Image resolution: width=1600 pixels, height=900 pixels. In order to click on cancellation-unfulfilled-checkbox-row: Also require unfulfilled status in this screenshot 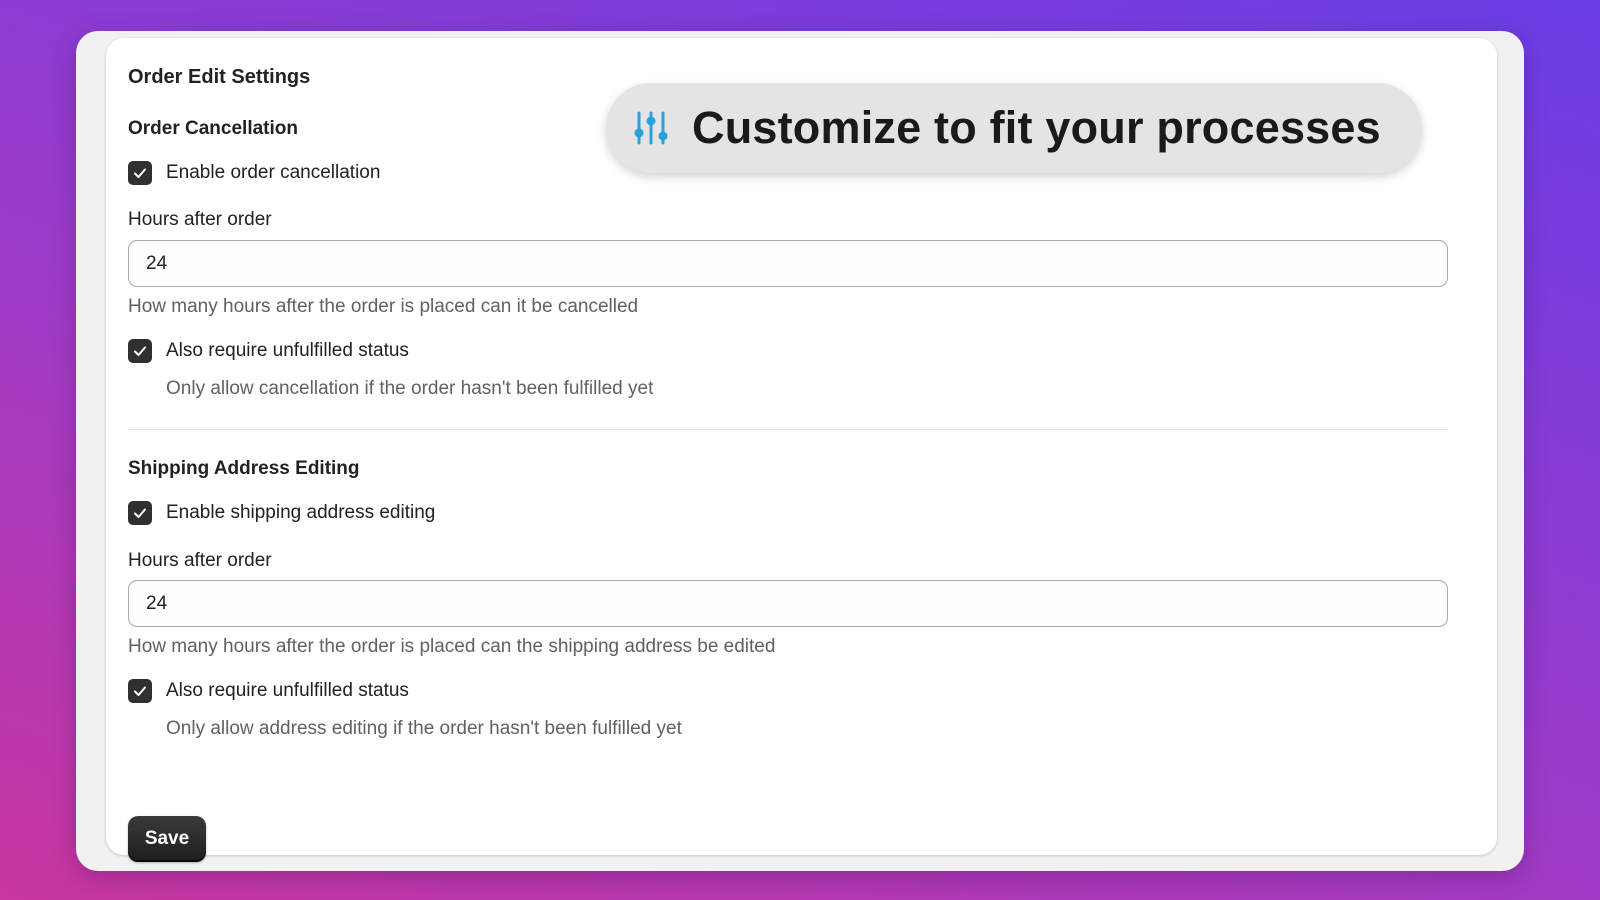, I will do `click(268, 351)`.